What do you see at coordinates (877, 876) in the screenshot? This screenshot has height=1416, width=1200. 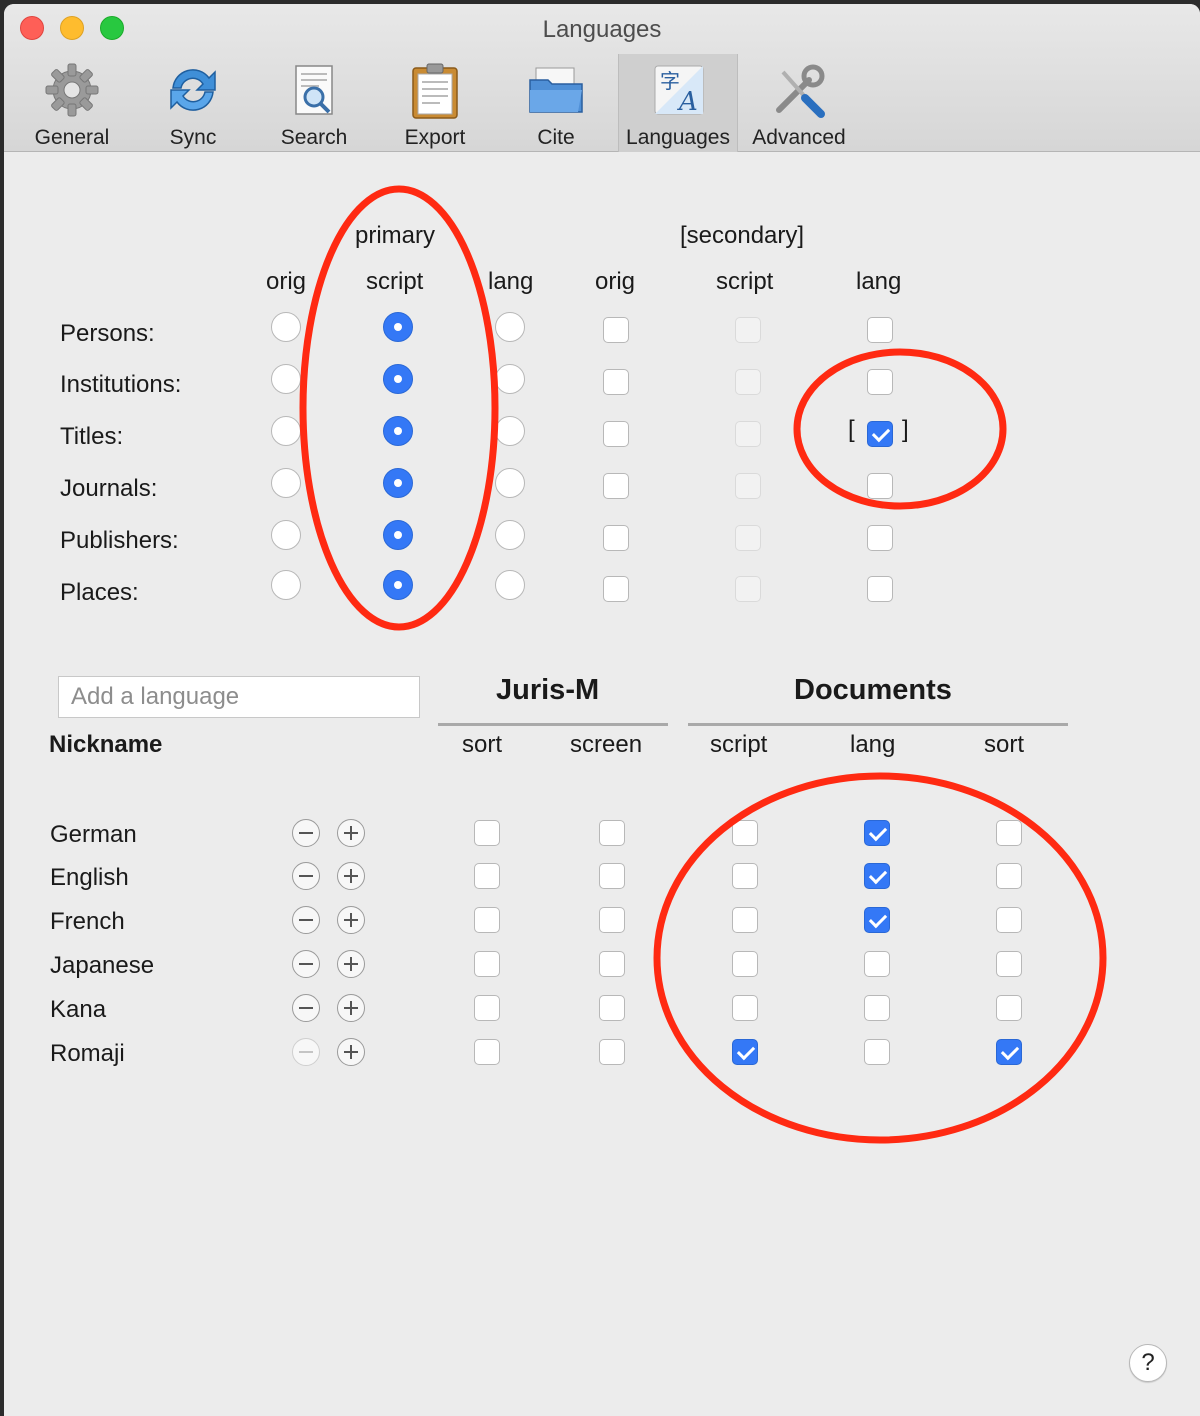 I see `english-documents-lang-checkbox` at bounding box center [877, 876].